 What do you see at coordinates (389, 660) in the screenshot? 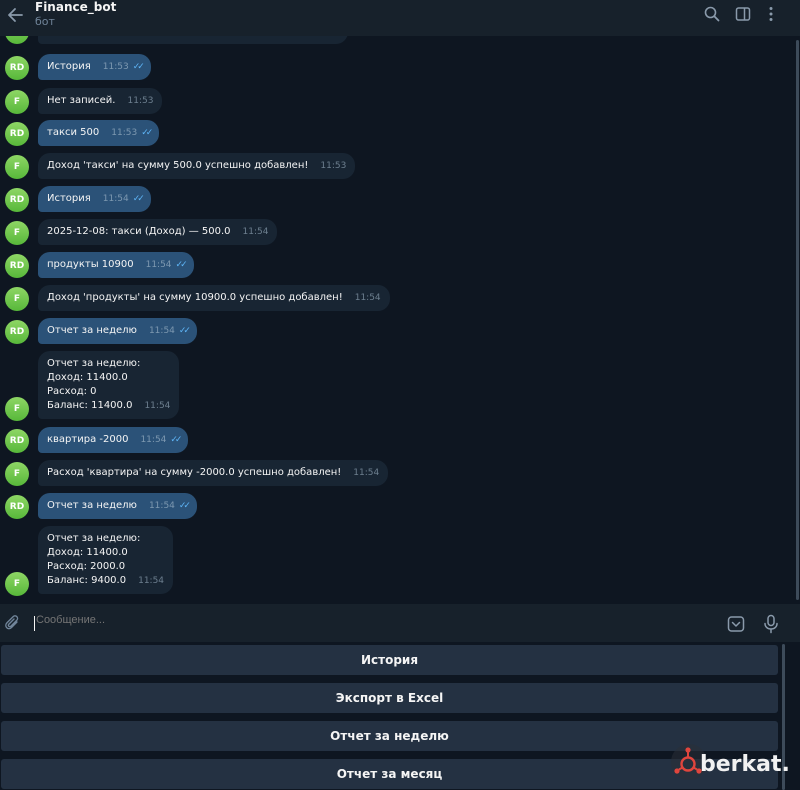
I see `history-button: История` at bounding box center [389, 660].